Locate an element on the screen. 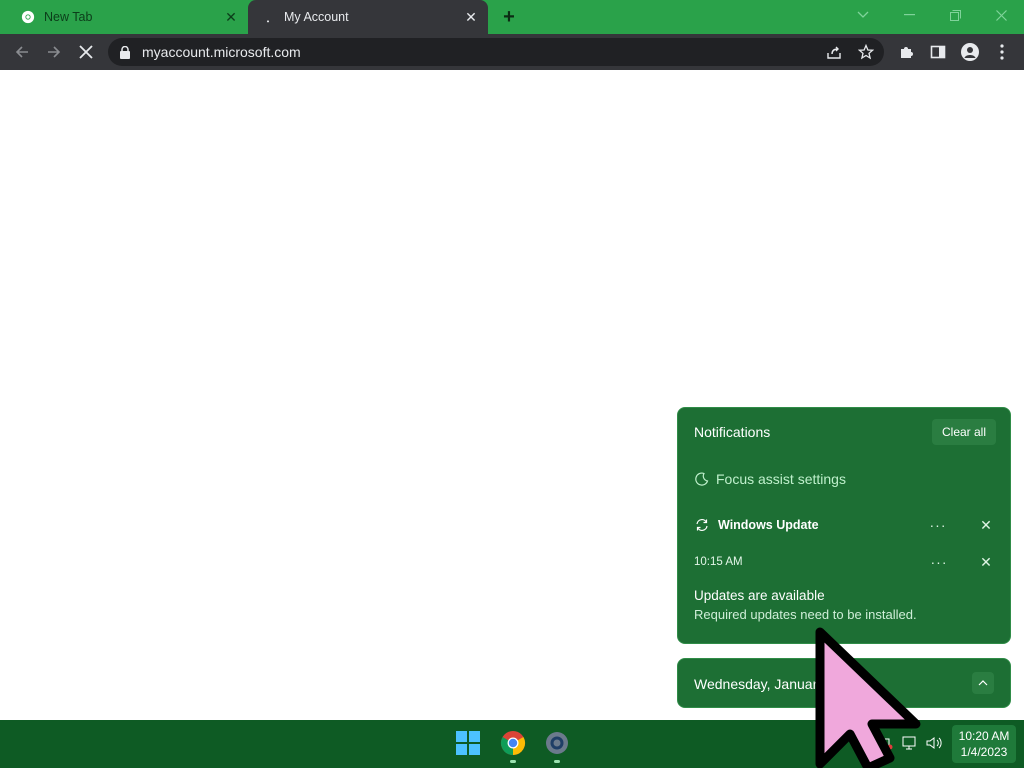 The image size is (1024, 768). windows-start-icon is located at coordinates (468, 743).